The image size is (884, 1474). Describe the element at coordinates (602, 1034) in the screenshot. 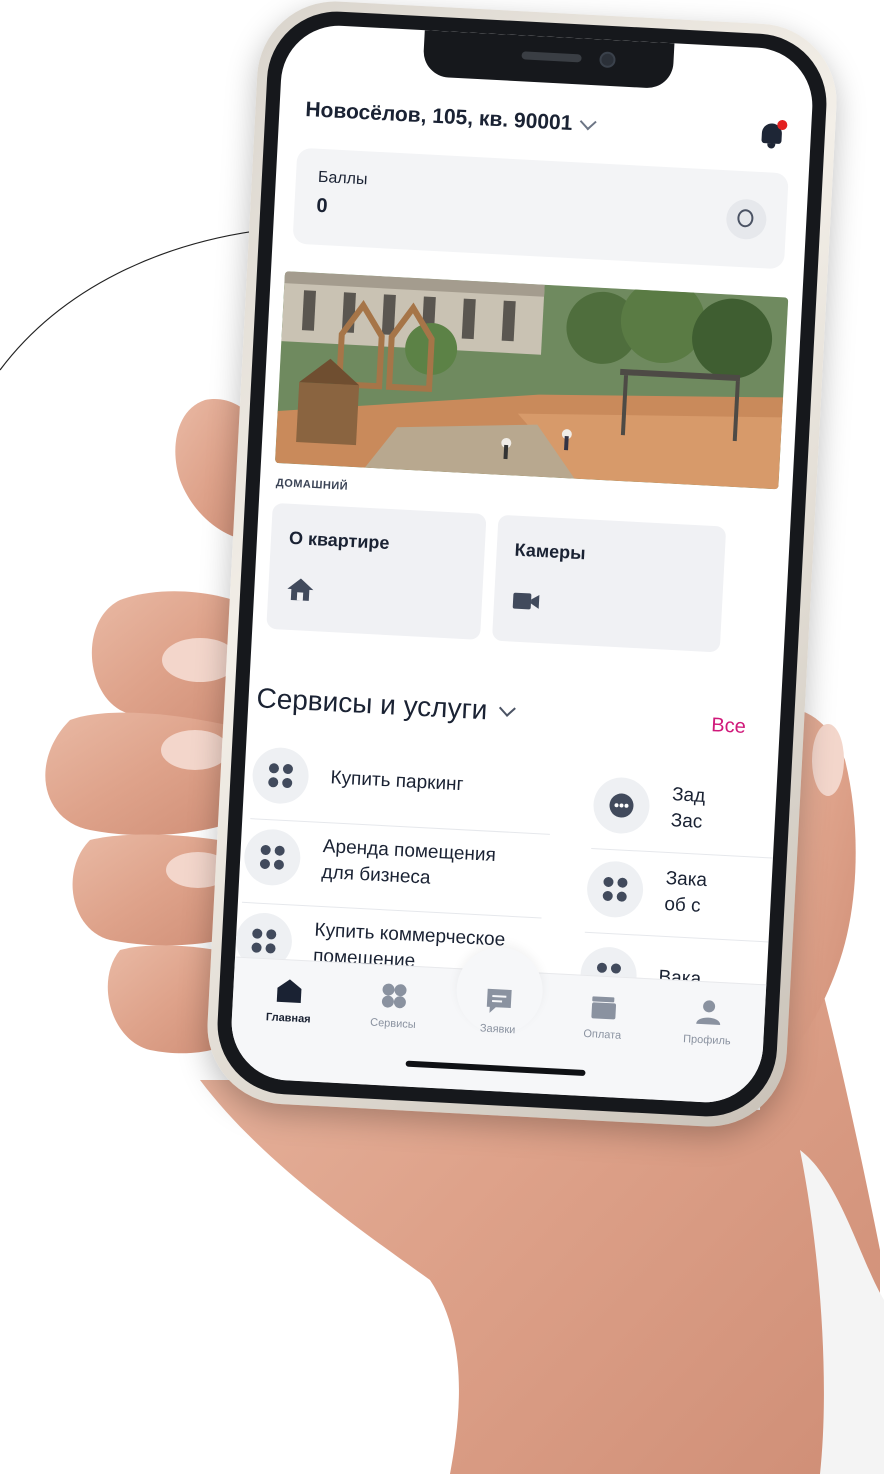

I see `tab-label: Оплата` at that location.